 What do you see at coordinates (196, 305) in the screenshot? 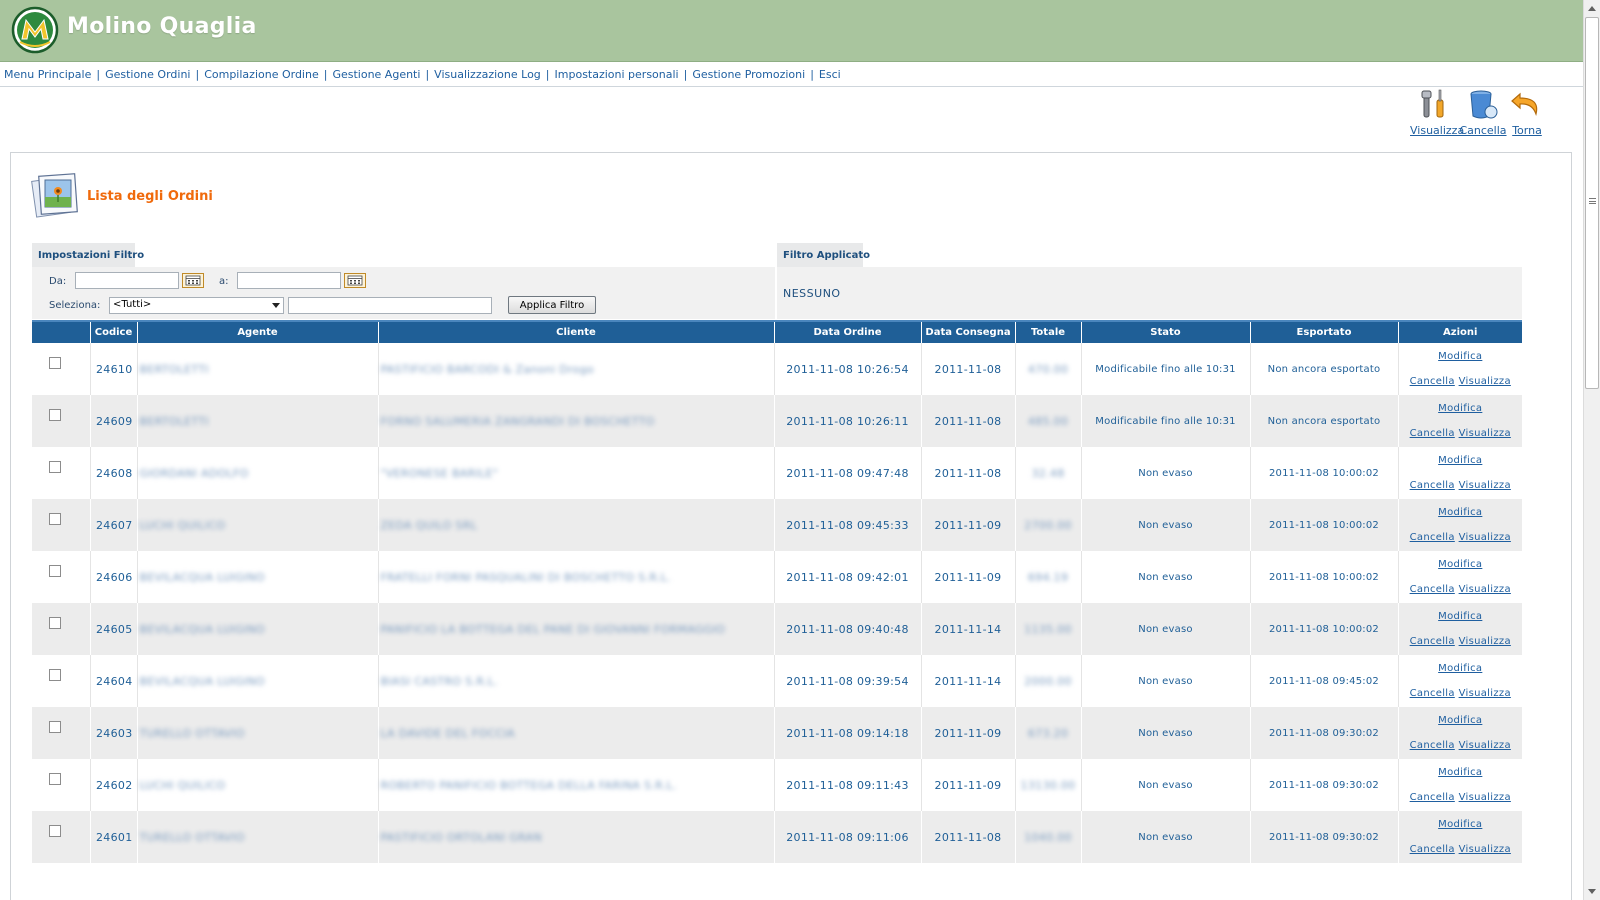
I see `filter-select: <Tutti>` at bounding box center [196, 305].